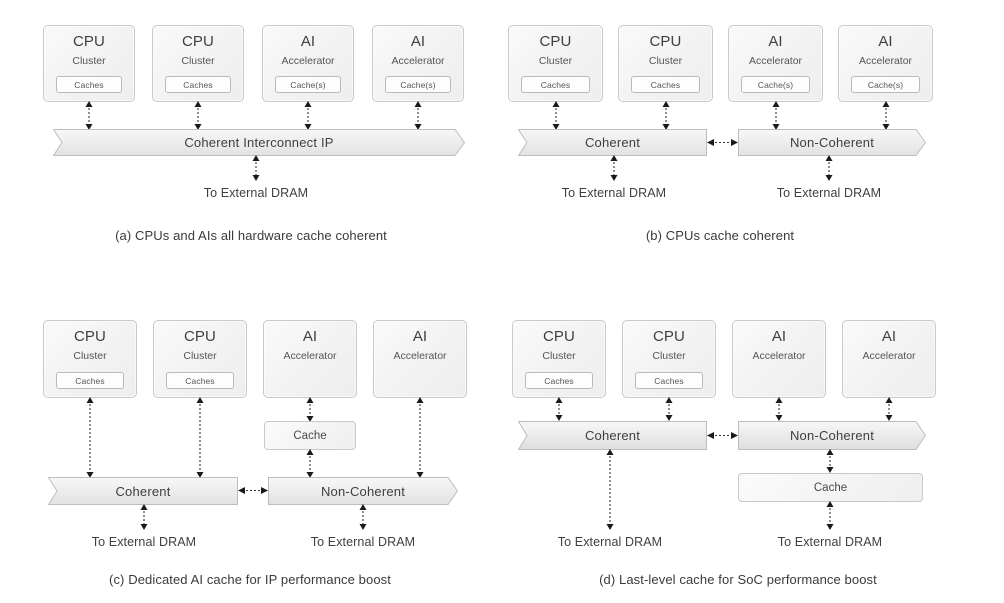 Image resolution: width=1004 pixels, height=603 pixels. What do you see at coordinates (612, 435) in the screenshot?
I see `coherent-bus: Coherent` at bounding box center [612, 435].